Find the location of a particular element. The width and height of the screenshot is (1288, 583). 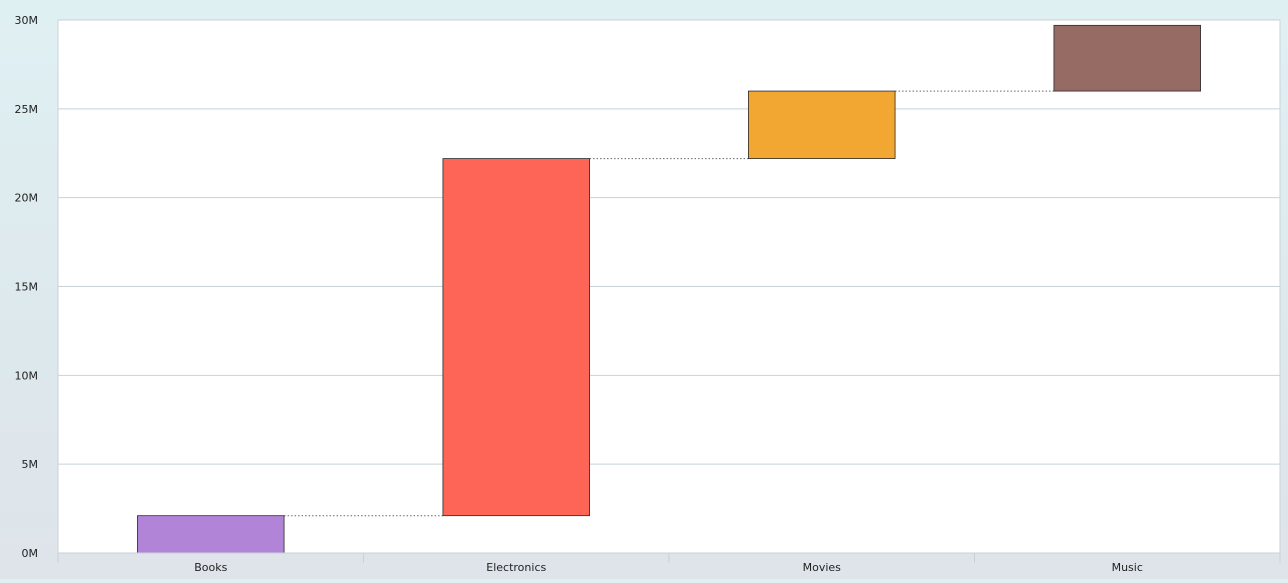

y-tick-label: 30M is located at coordinates (27, 20).